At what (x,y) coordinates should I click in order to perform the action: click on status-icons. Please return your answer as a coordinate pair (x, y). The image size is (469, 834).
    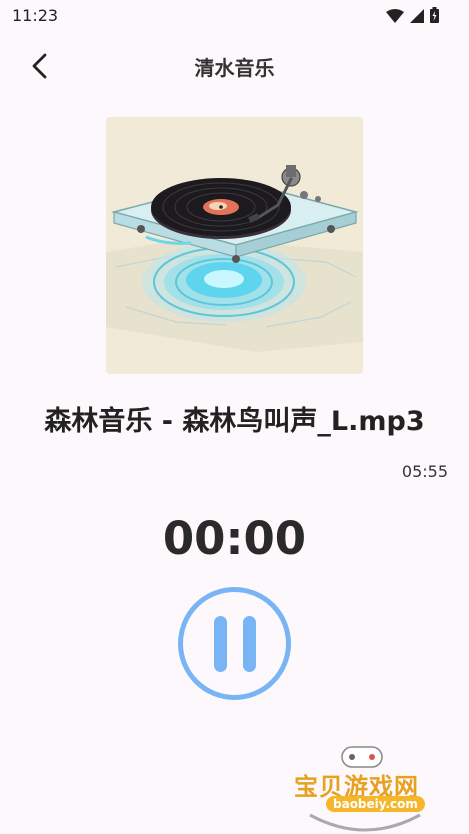
    Looking at the image, I should click on (412, 17).